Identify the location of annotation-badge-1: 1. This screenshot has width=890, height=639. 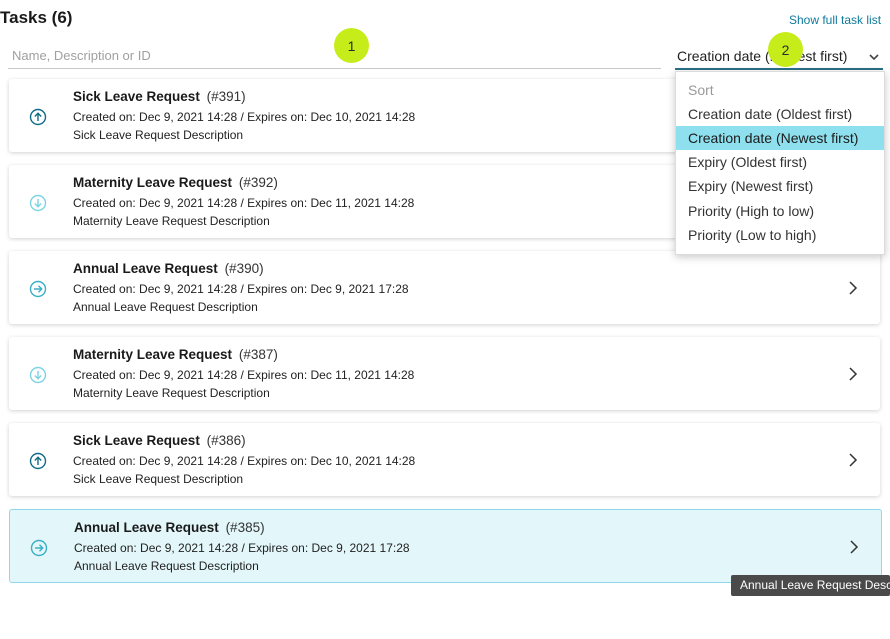
(351, 45).